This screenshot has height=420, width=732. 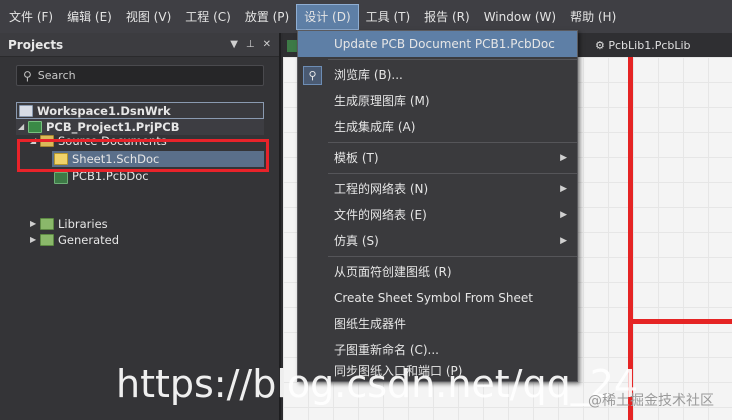 What do you see at coordinates (437, 127) in the screenshot?
I see `menu-item-make-integrated-library: 生成集成库 (A)` at bounding box center [437, 127].